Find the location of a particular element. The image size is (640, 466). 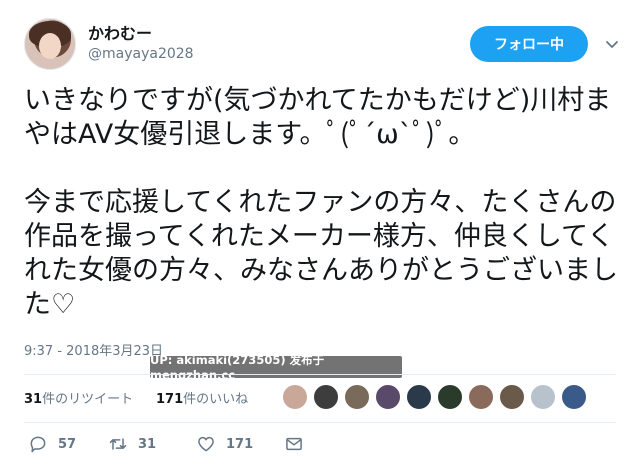

reply-button: 57 is located at coordinates (52, 444).